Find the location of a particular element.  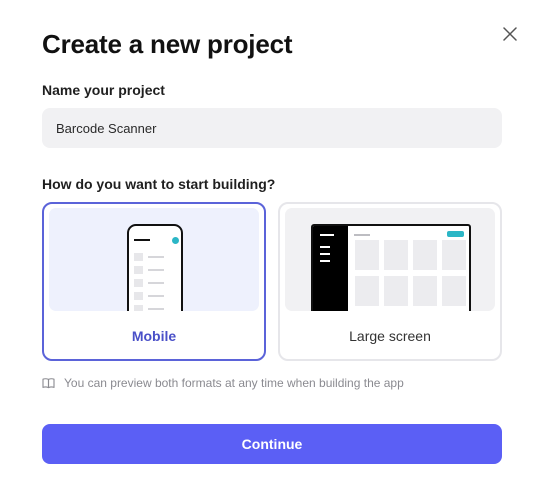

project-name-label: Name your project is located at coordinates (103, 90).